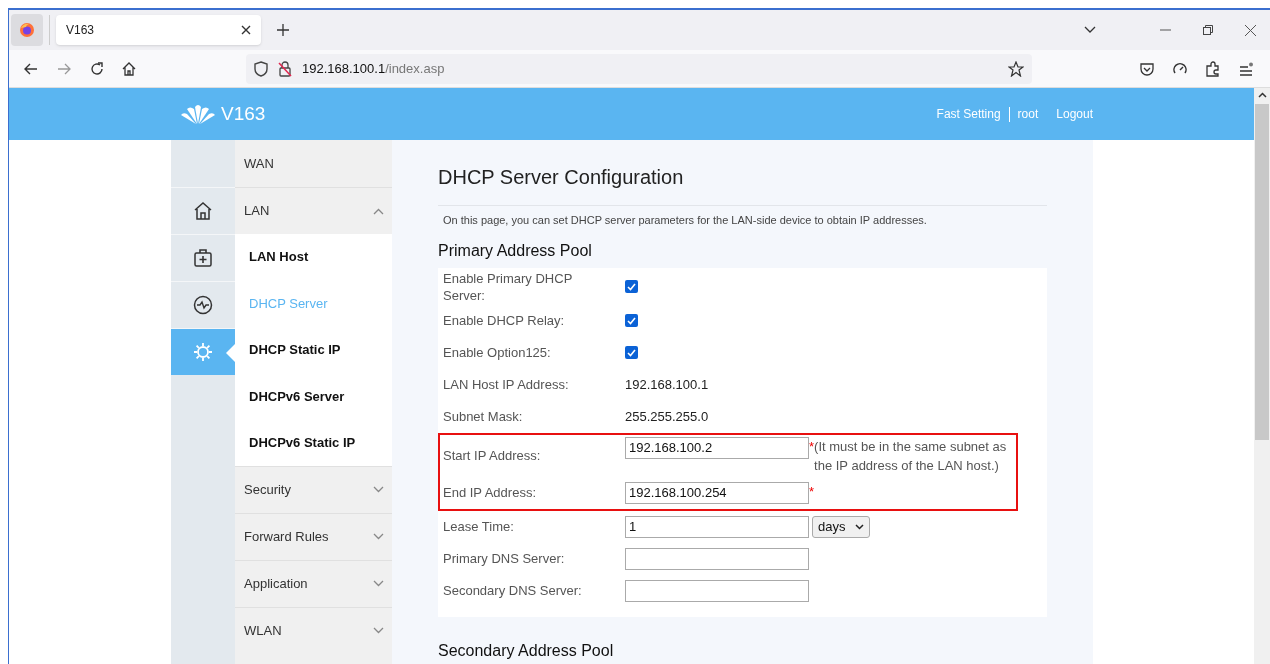  I want to click on browser-tab: V163, so click(158, 30).